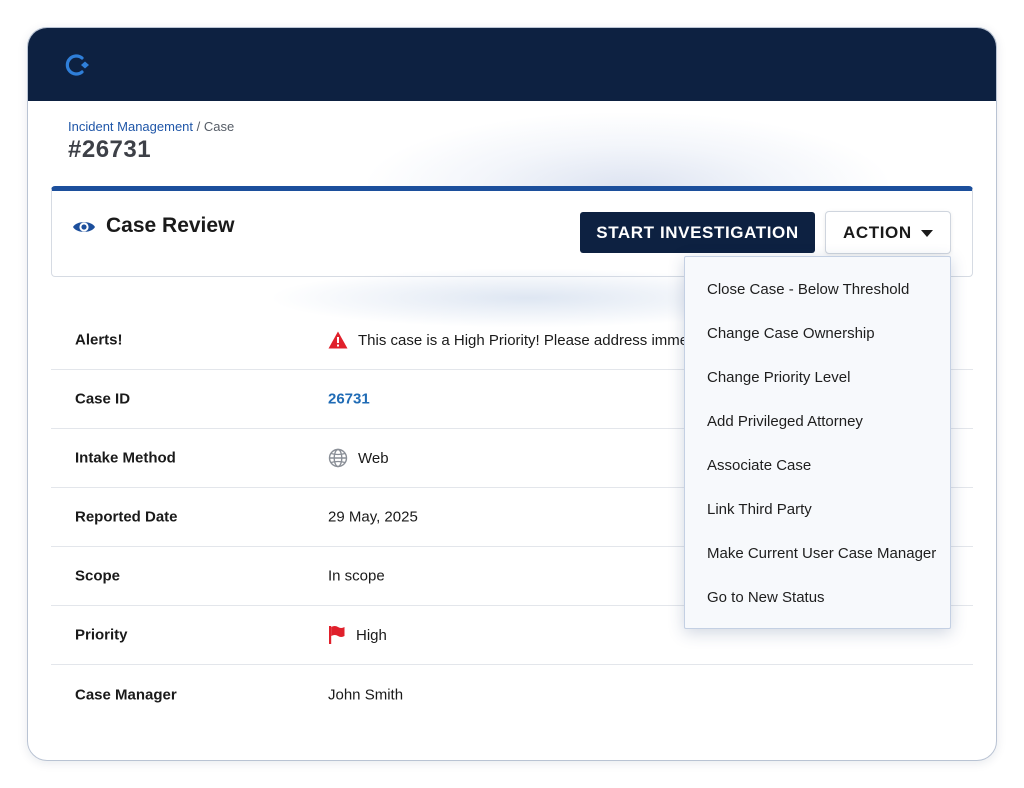 The height and width of the screenshot is (788, 1024). I want to click on scope-value: In scope, so click(356, 576).